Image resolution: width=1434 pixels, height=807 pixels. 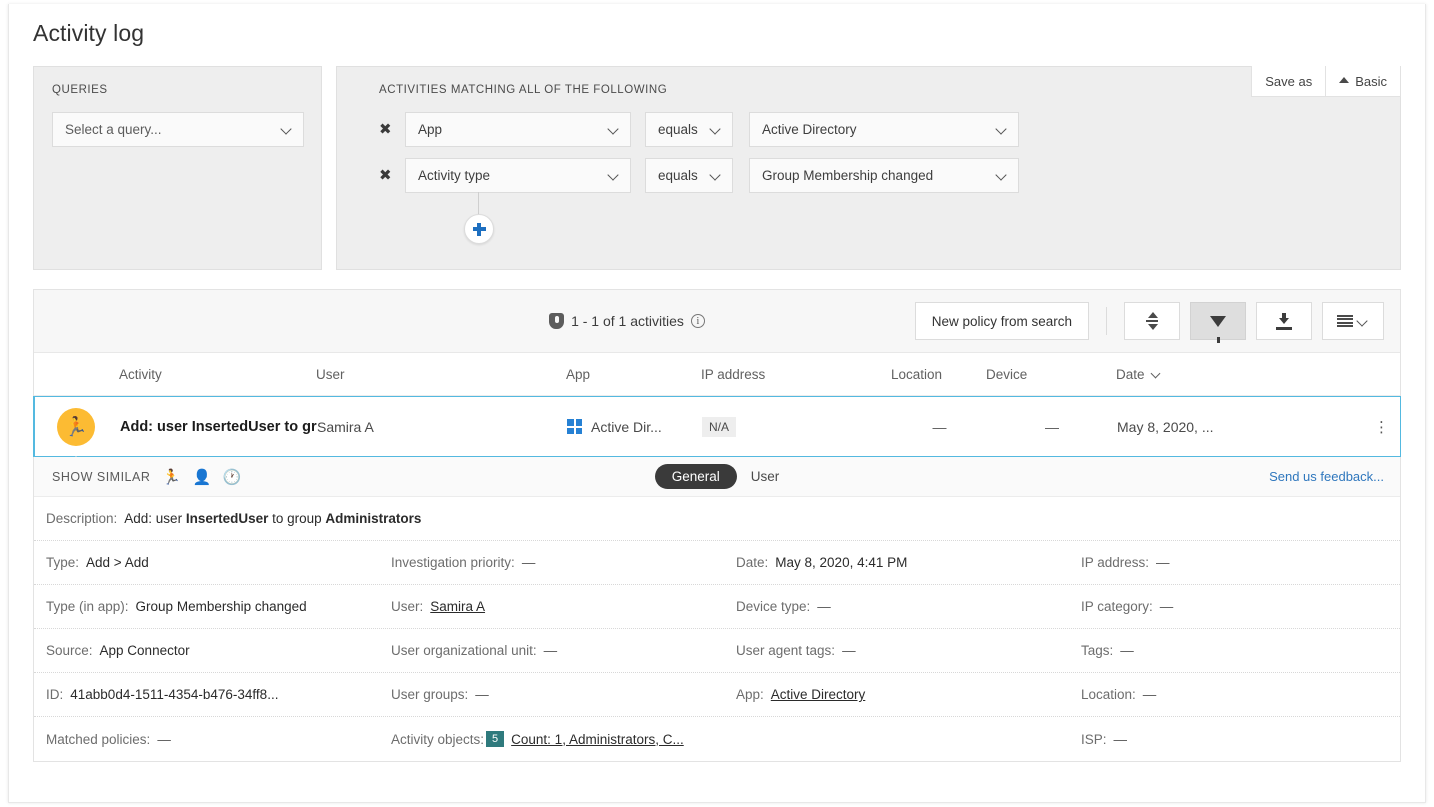 I want to click on sort-updown-icon, so click(x=1152, y=321).